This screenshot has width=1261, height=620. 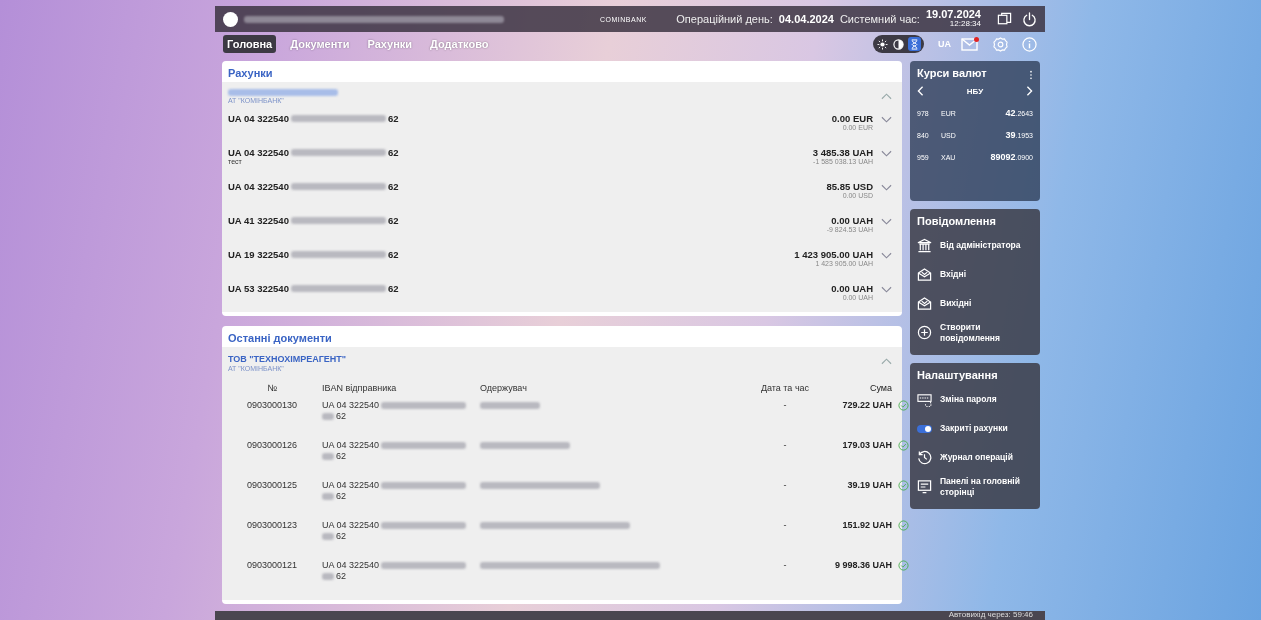 I want to click on keyboard-icon, so click(x=924, y=399).